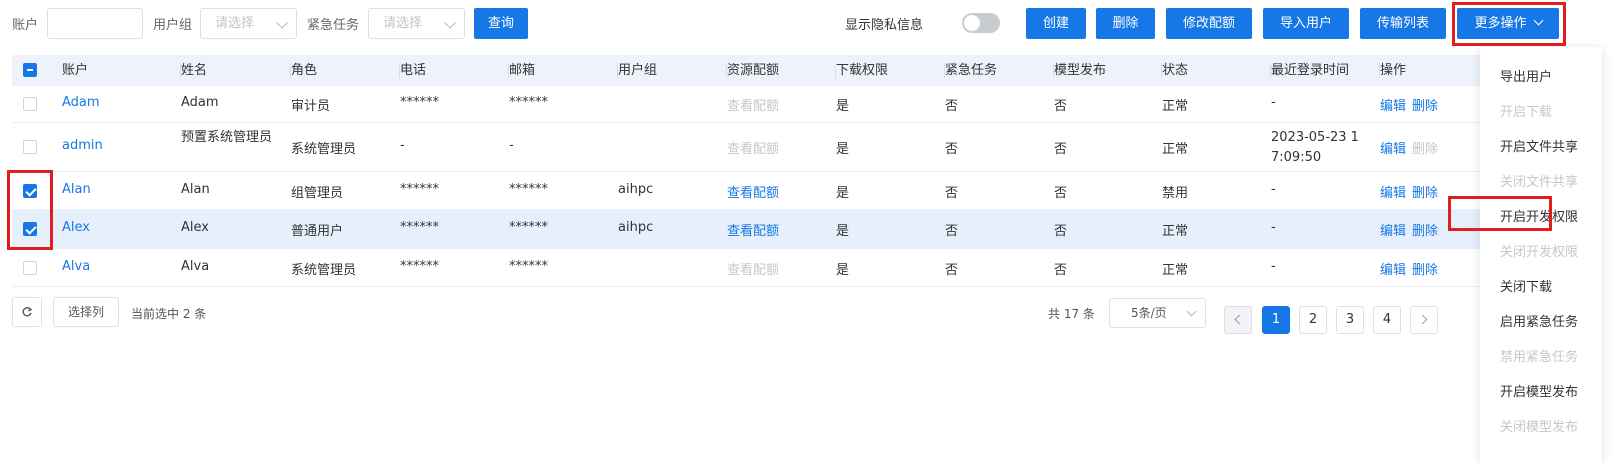 The image size is (1612, 463). What do you see at coordinates (1508, 23) in the screenshot?
I see `more-actions-button: 更多操作` at bounding box center [1508, 23].